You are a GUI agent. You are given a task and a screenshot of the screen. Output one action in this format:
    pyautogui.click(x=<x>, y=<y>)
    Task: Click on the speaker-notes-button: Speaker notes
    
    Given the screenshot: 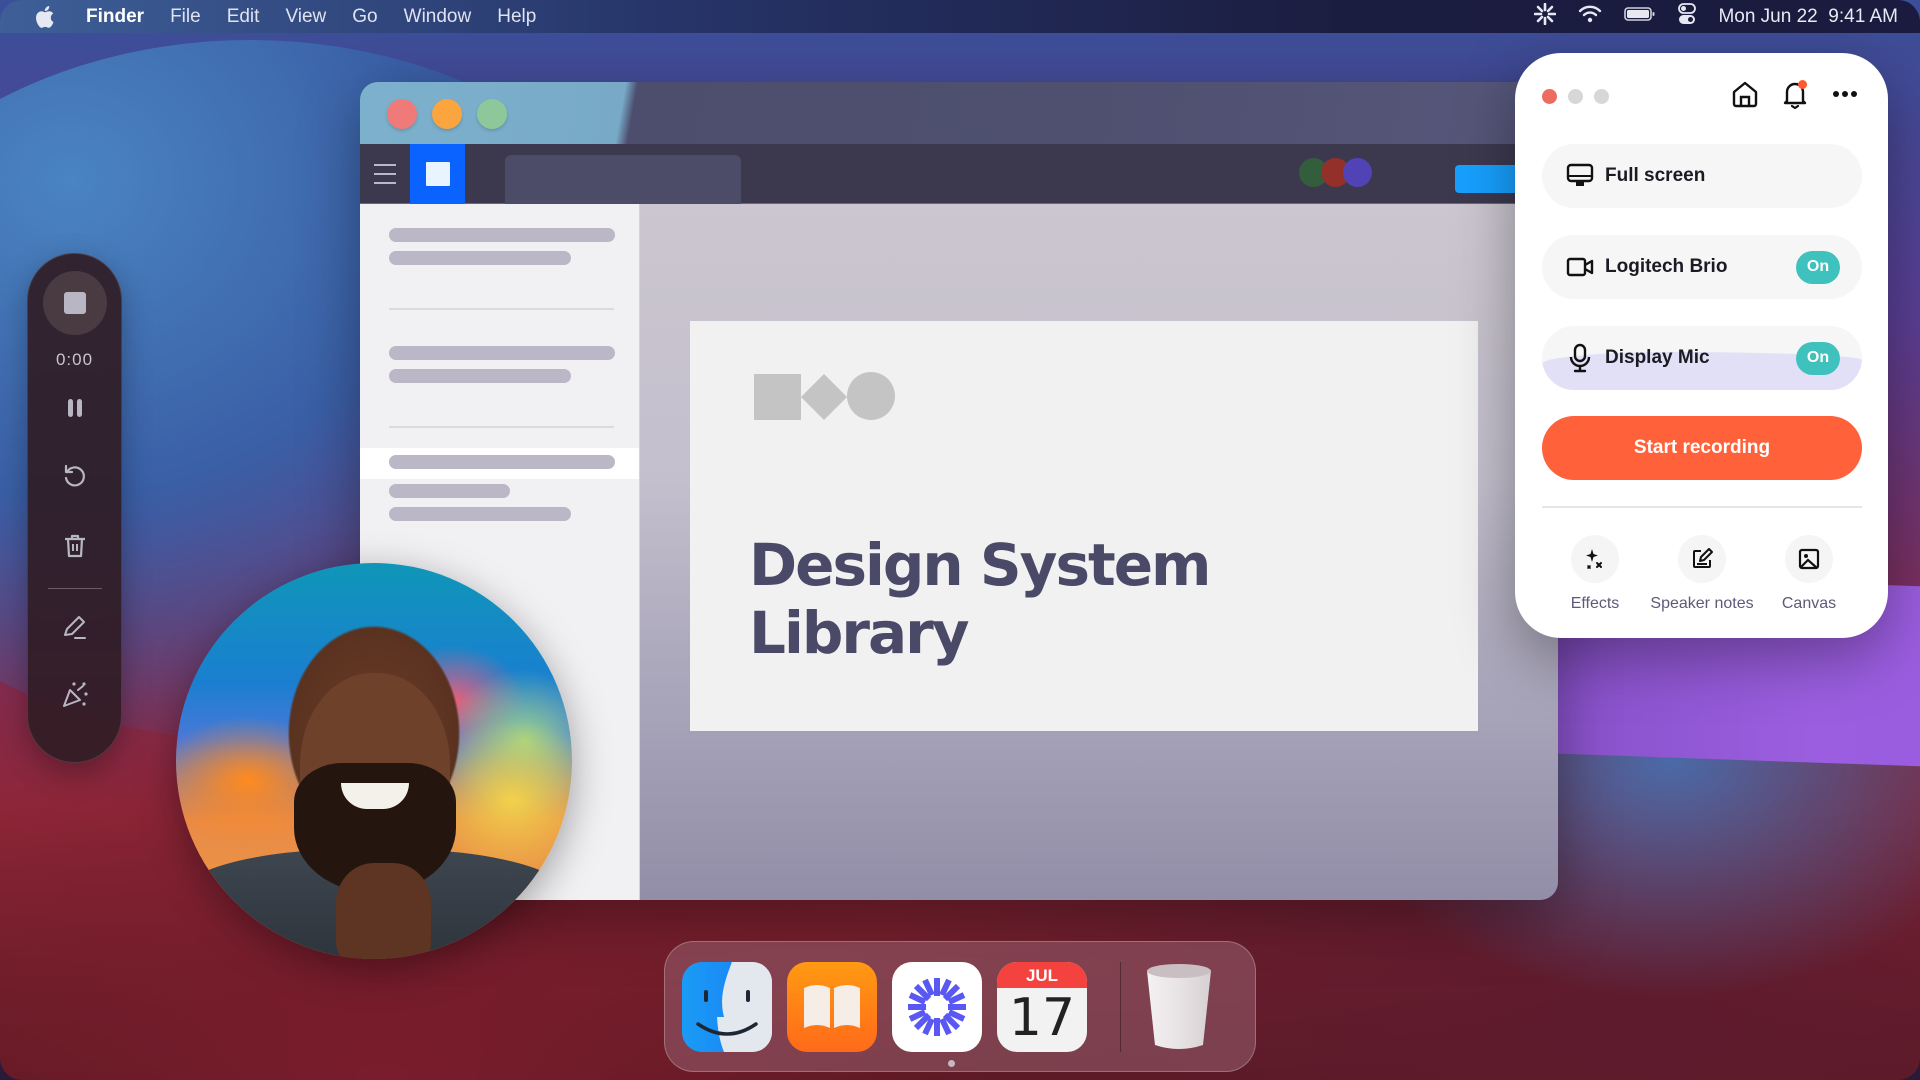 What is the action you would take?
    pyautogui.click(x=1702, y=574)
    